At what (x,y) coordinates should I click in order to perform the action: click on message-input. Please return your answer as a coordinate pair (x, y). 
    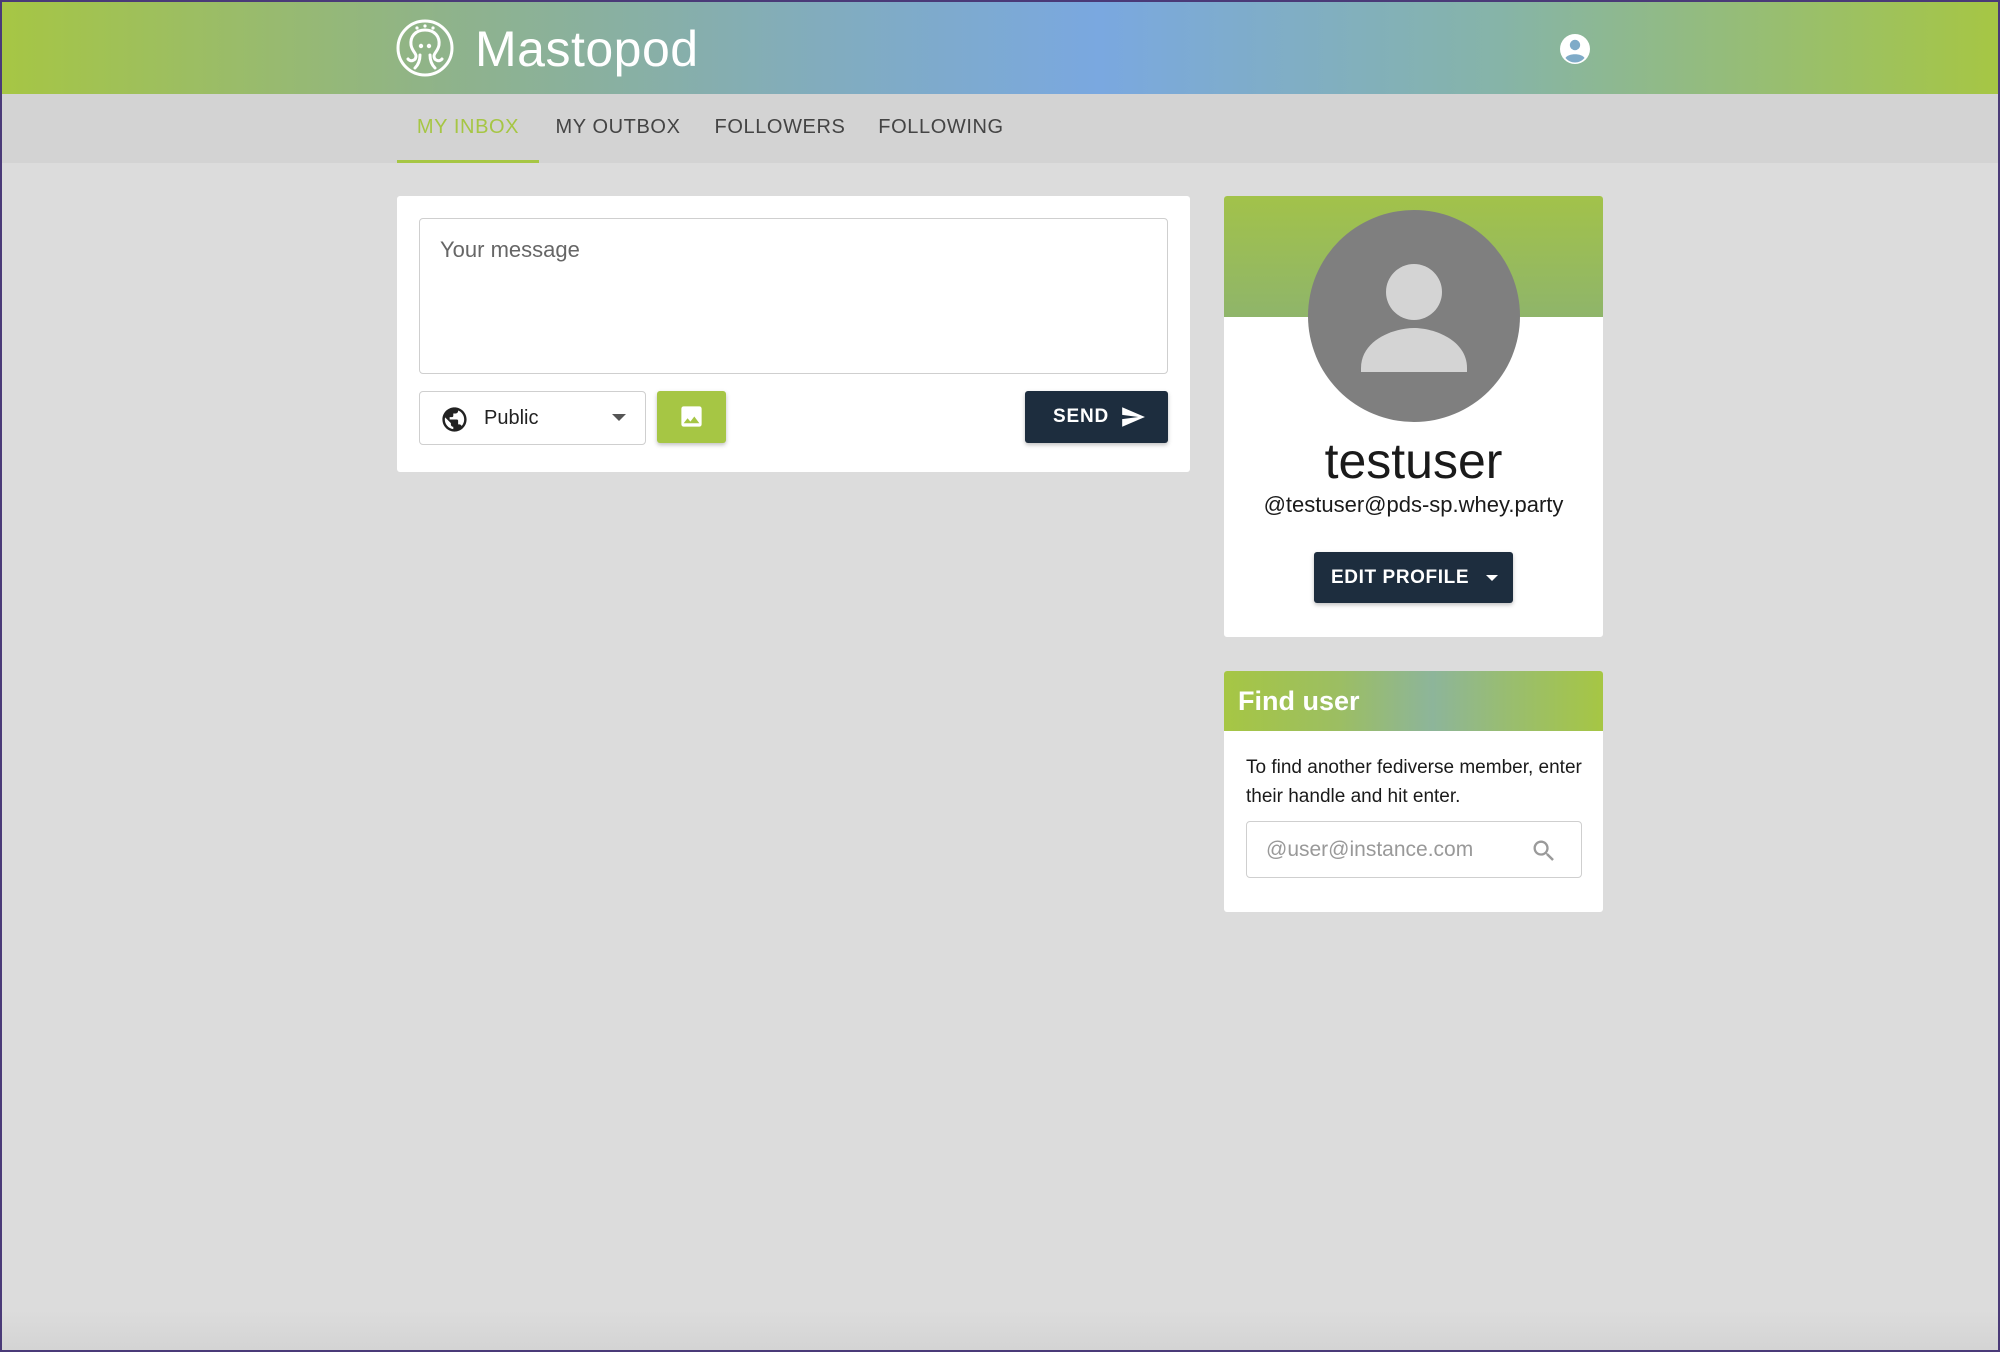
    Looking at the image, I should click on (793, 296).